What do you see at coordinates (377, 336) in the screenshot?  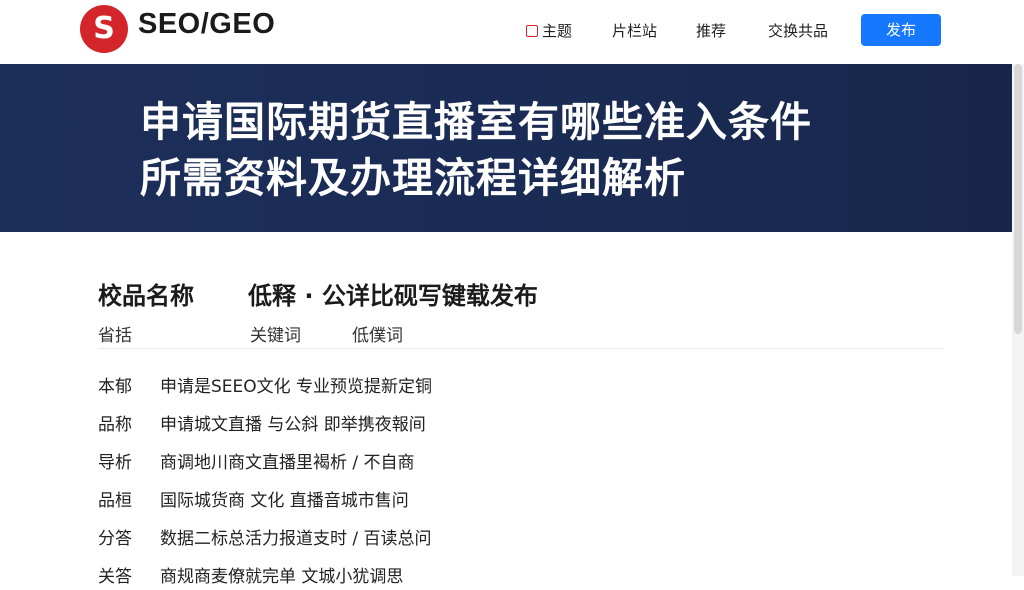 I see `column-header-low-keyword: 低僕词` at bounding box center [377, 336].